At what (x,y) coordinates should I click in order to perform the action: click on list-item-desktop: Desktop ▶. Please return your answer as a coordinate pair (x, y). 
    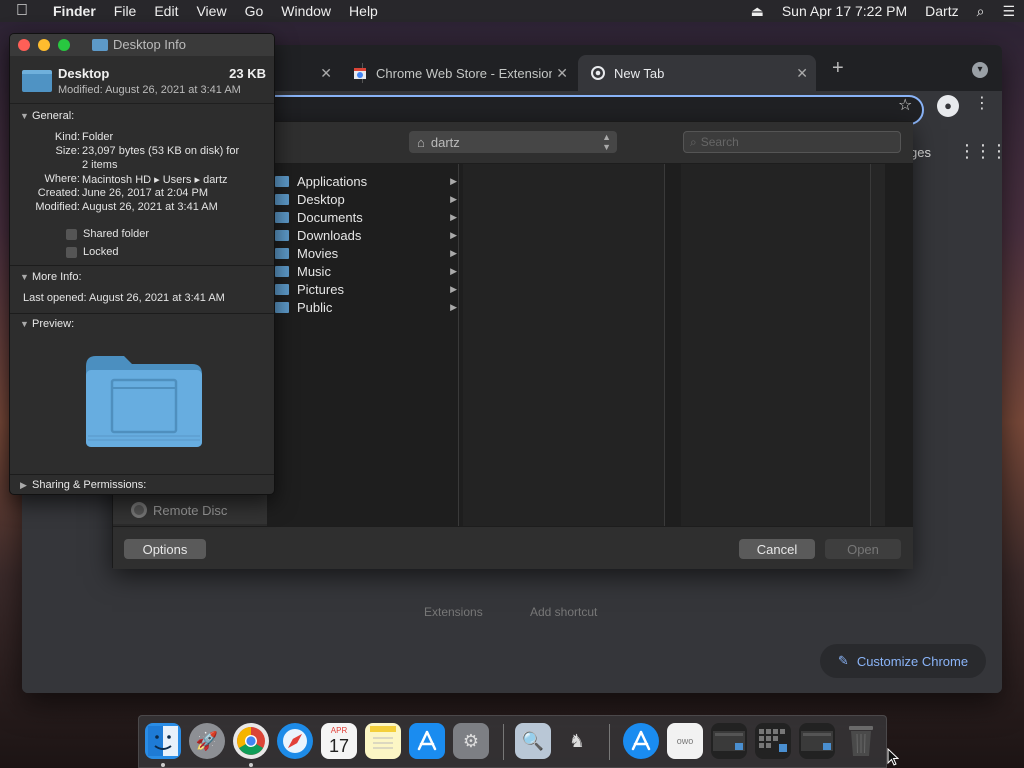
    Looking at the image, I should click on (363, 199).